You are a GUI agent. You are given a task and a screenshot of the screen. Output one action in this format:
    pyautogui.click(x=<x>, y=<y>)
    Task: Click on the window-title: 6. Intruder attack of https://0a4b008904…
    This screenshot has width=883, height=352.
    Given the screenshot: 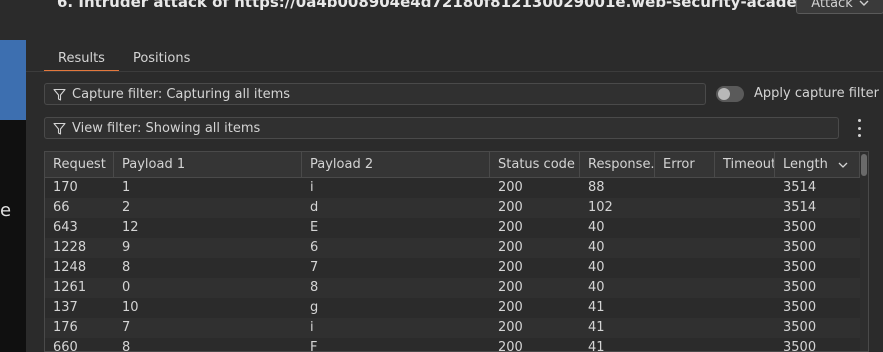 What is the action you would take?
    pyautogui.click(x=456, y=5)
    